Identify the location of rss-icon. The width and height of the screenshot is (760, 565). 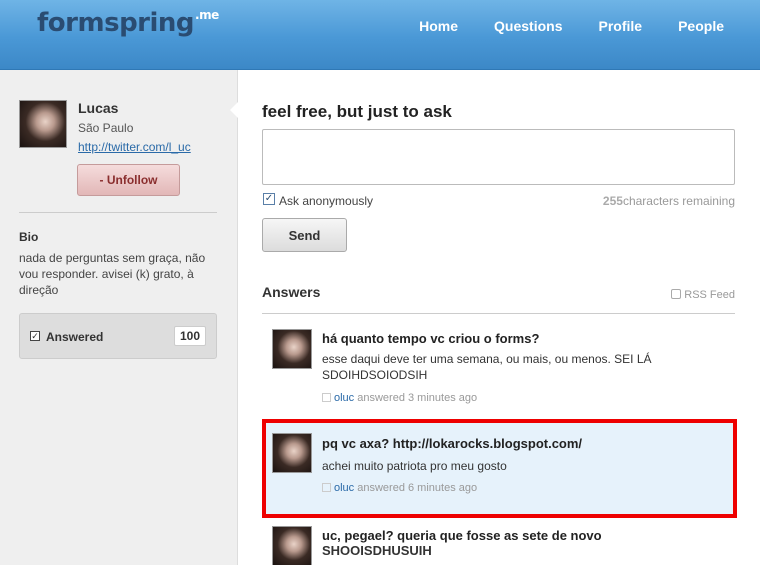
(676, 294).